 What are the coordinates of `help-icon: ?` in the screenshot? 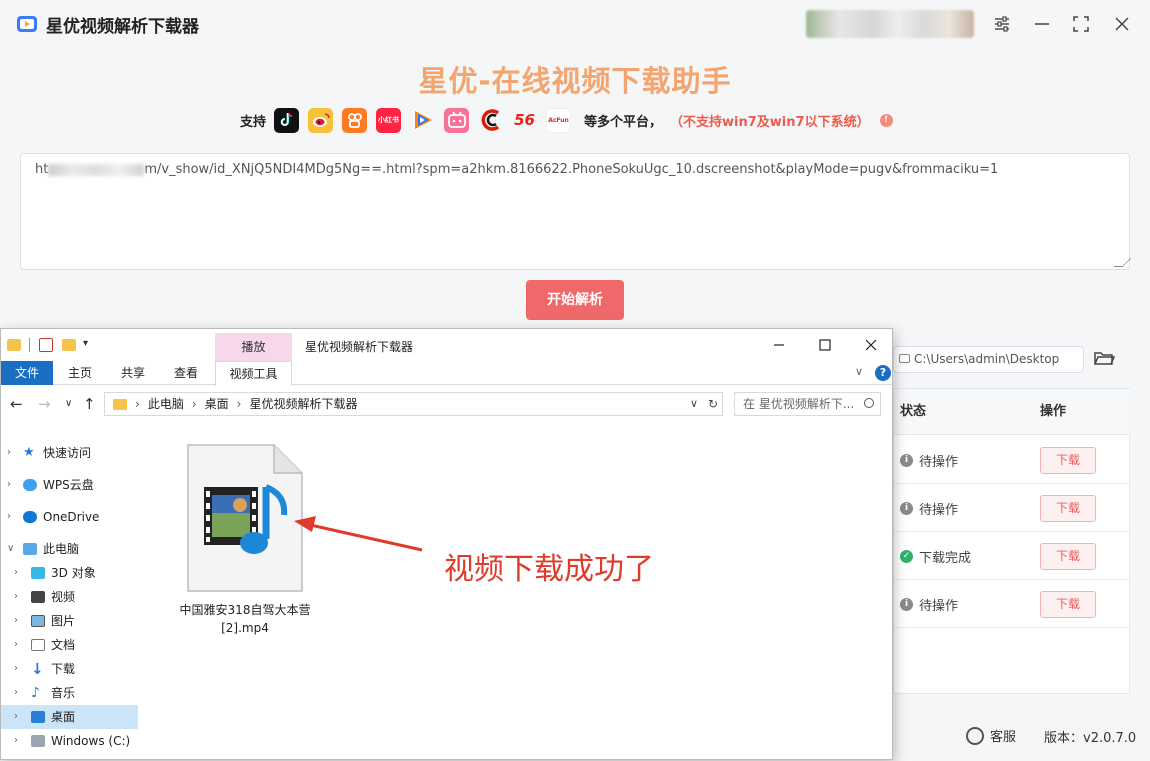 It's located at (883, 373).